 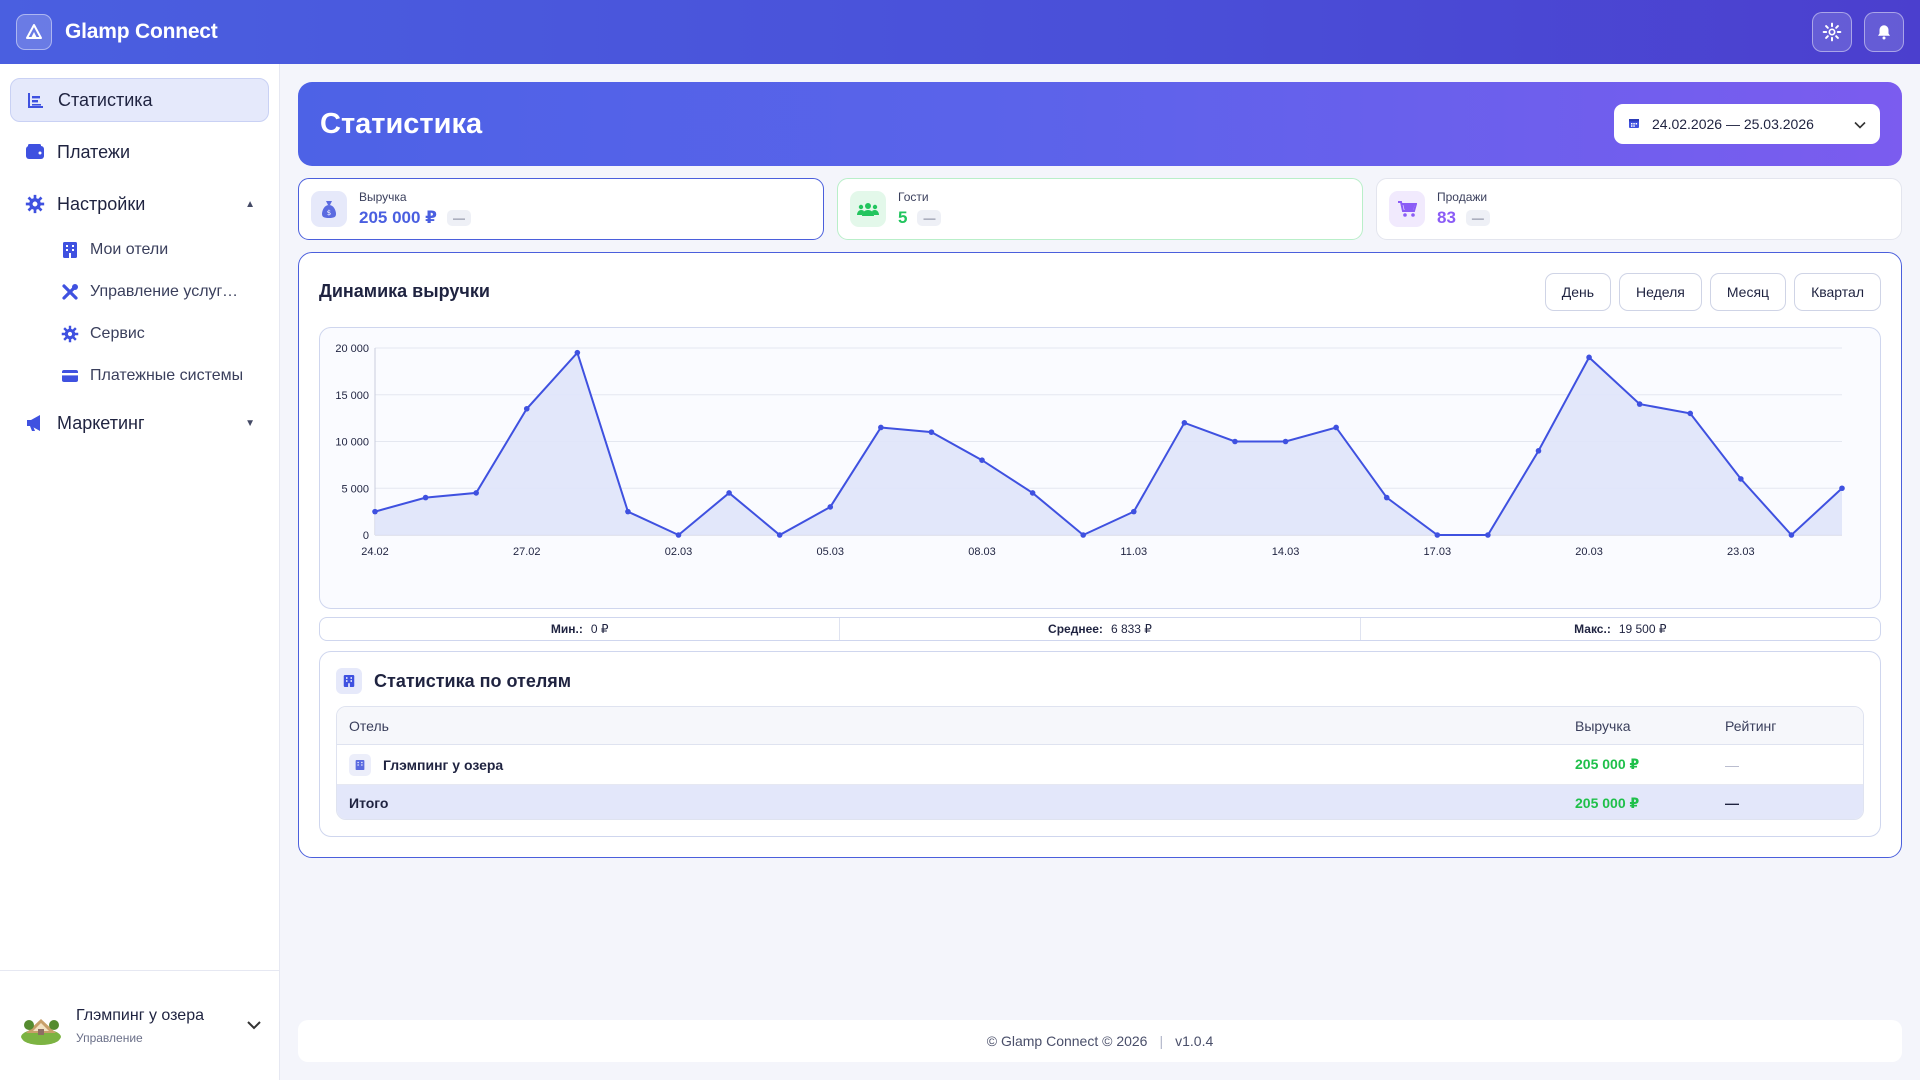 What do you see at coordinates (1607, 764) in the screenshot?
I see `hotel-cell-revenue: 205 000 ₽` at bounding box center [1607, 764].